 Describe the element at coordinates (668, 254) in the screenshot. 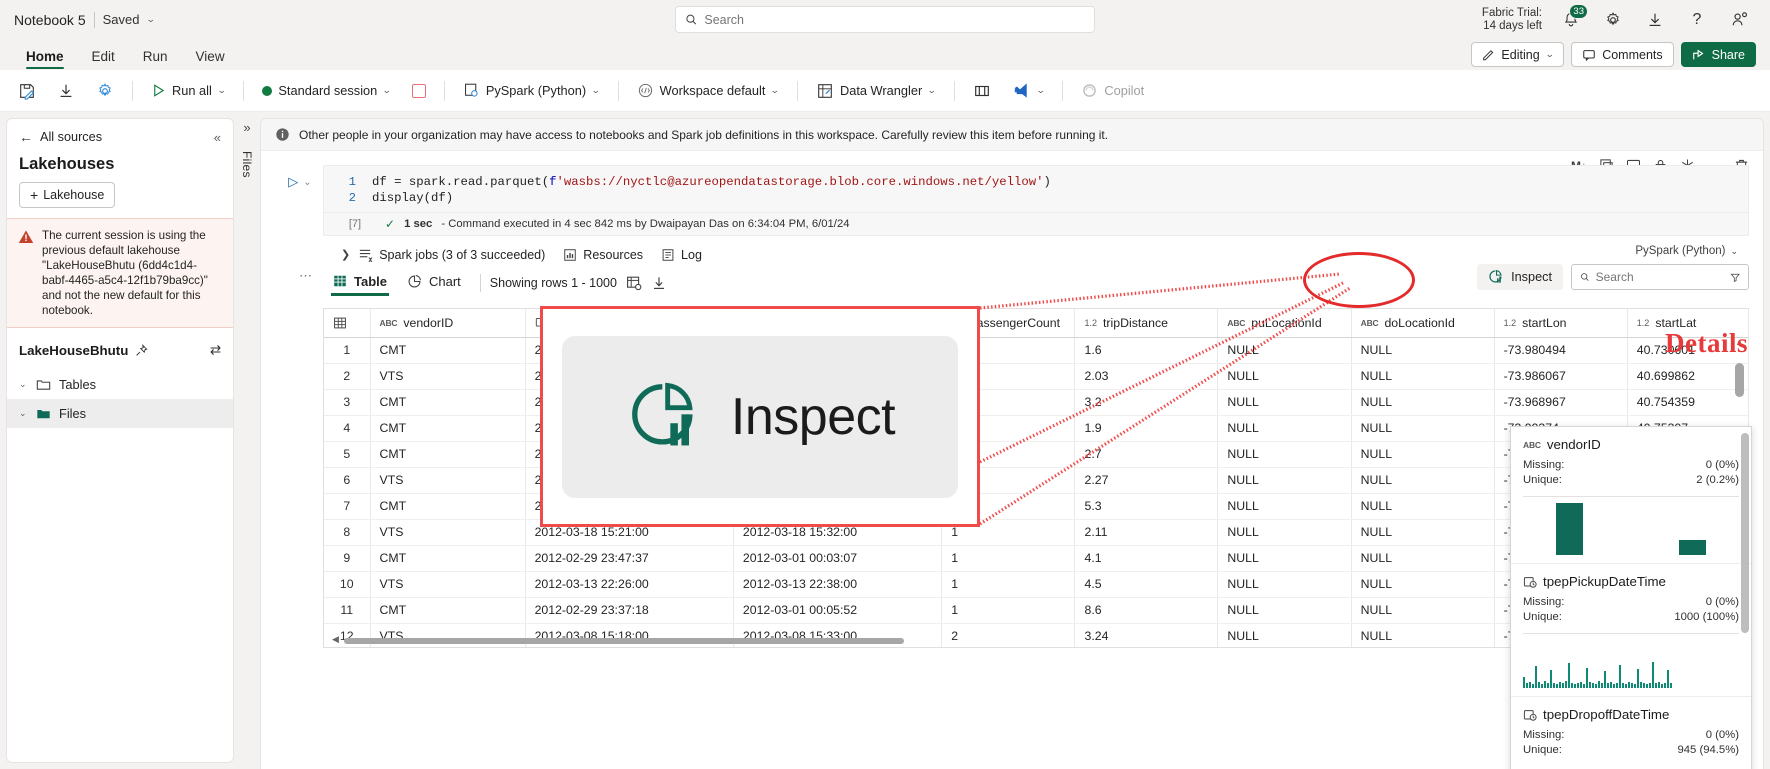

I see `log-icon` at that location.